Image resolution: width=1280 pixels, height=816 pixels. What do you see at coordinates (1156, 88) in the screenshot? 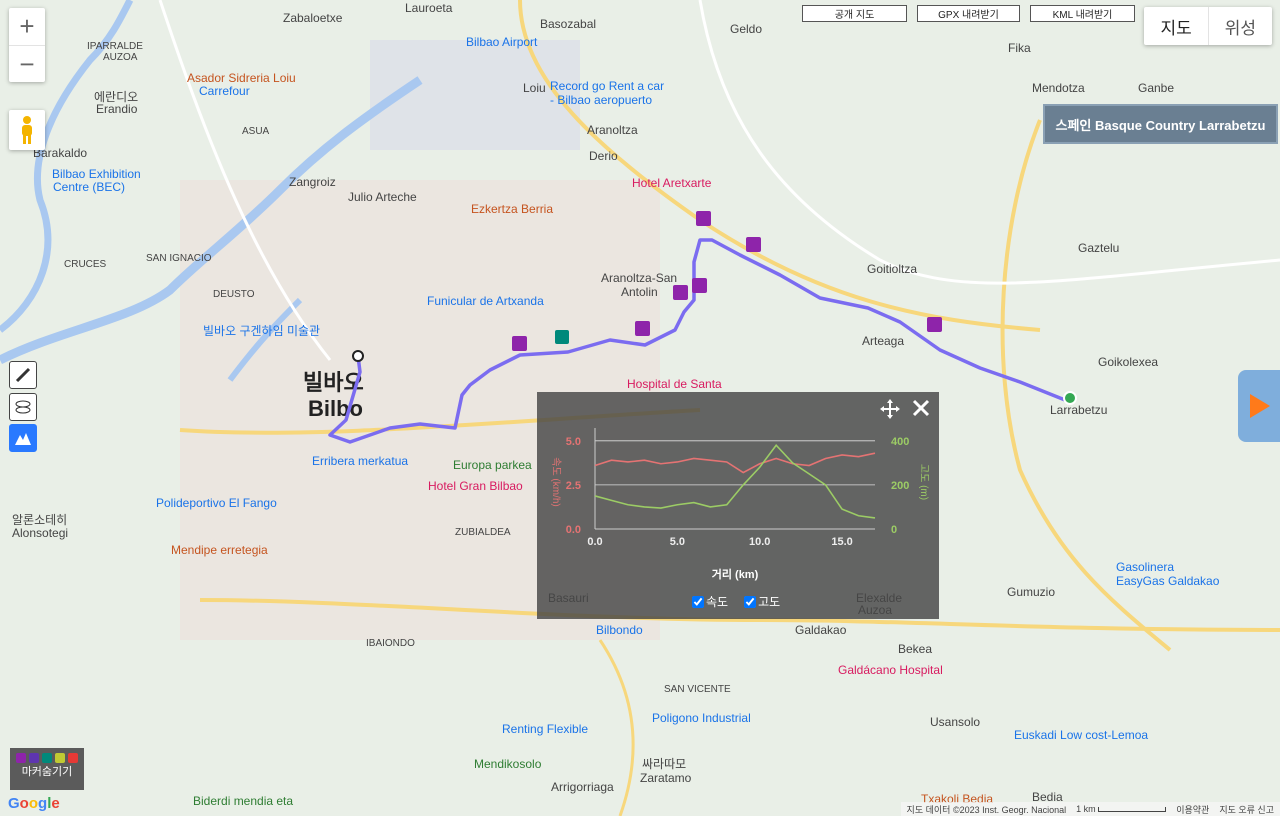
I see `map-place-label: Ganbe` at bounding box center [1156, 88].